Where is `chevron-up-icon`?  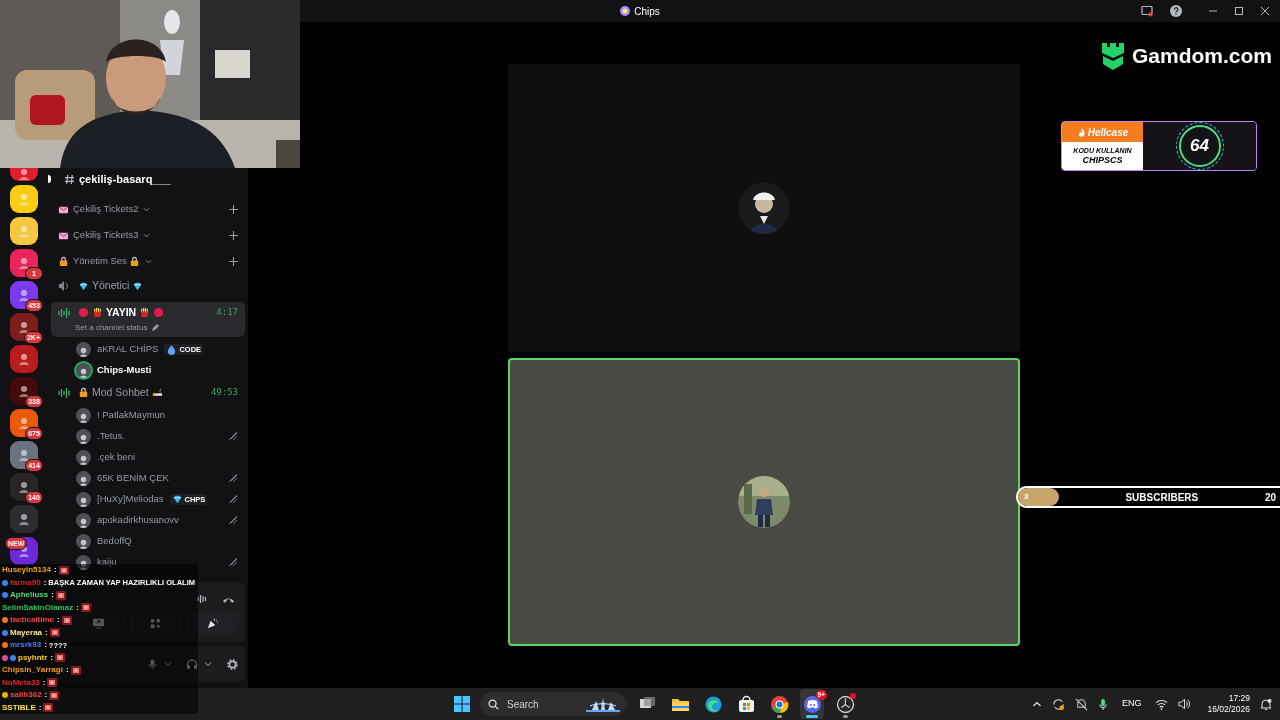 chevron-up-icon is located at coordinates (1036, 704).